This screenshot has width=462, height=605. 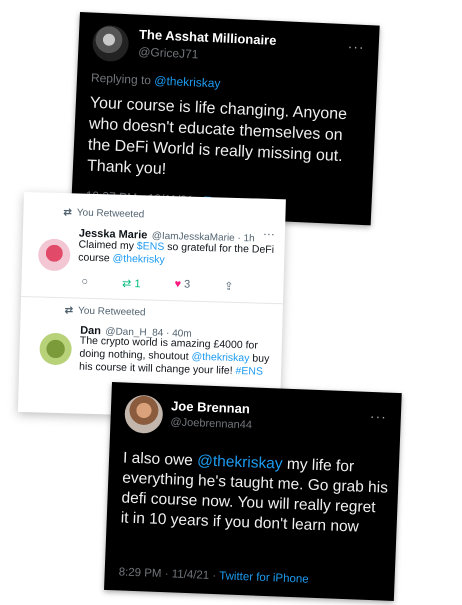 What do you see at coordinates (137, 284) in the screenshot?
I see `retweet-count: 1` at bounding box center [137, 284].